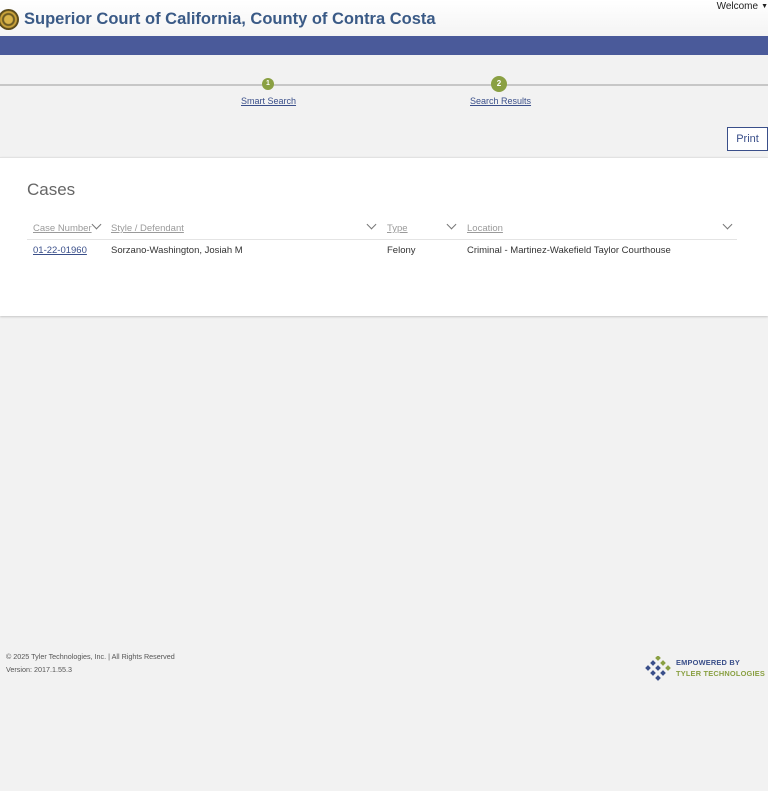 The width and height of the screenshot is (768, 791). What do you see at coordinates (401, 250) in the screenshot?
I see `type-cell: Felony` at bounding box center [401, 250].